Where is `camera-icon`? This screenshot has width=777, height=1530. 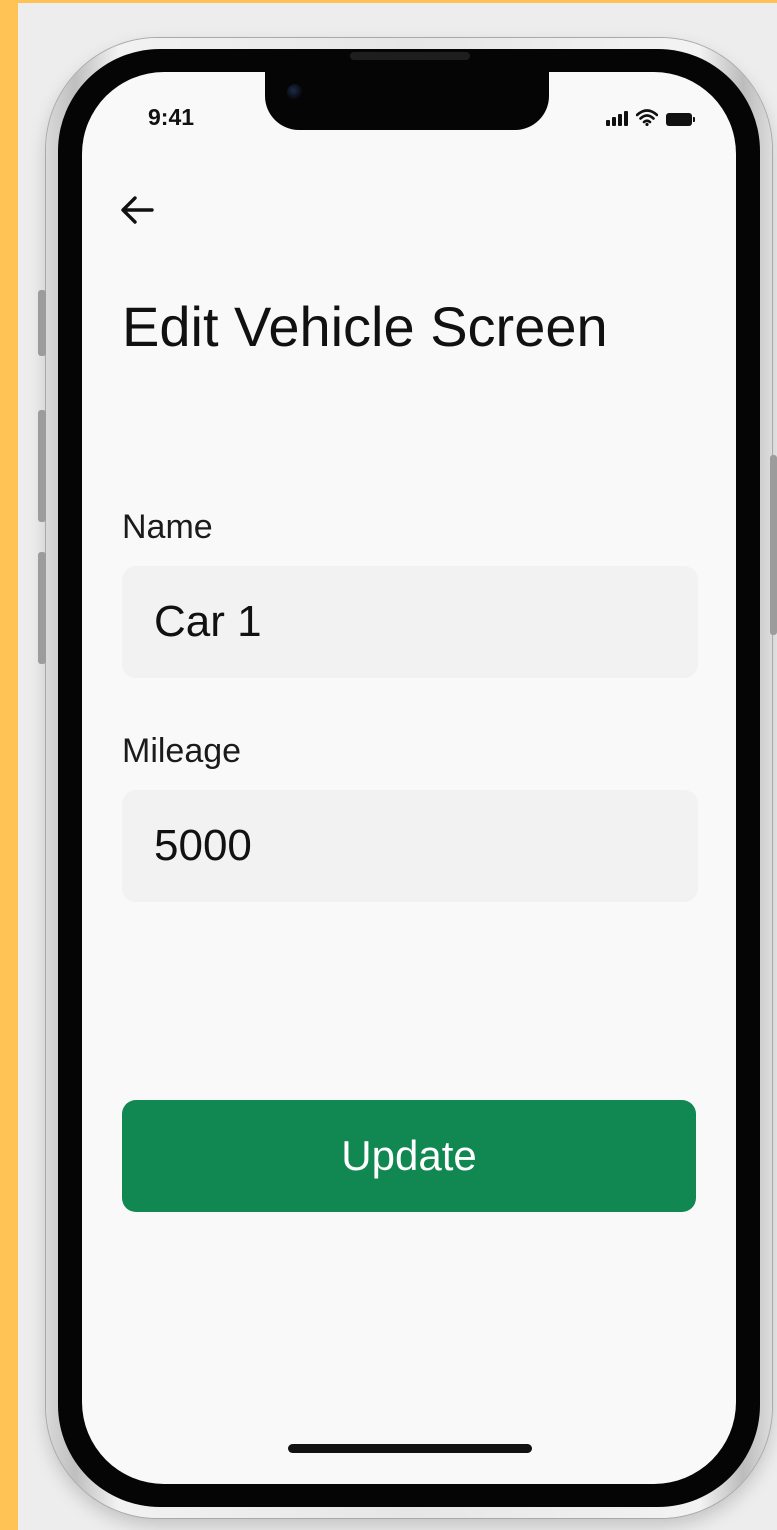
camera-icon is located at coordinates (295, 92).